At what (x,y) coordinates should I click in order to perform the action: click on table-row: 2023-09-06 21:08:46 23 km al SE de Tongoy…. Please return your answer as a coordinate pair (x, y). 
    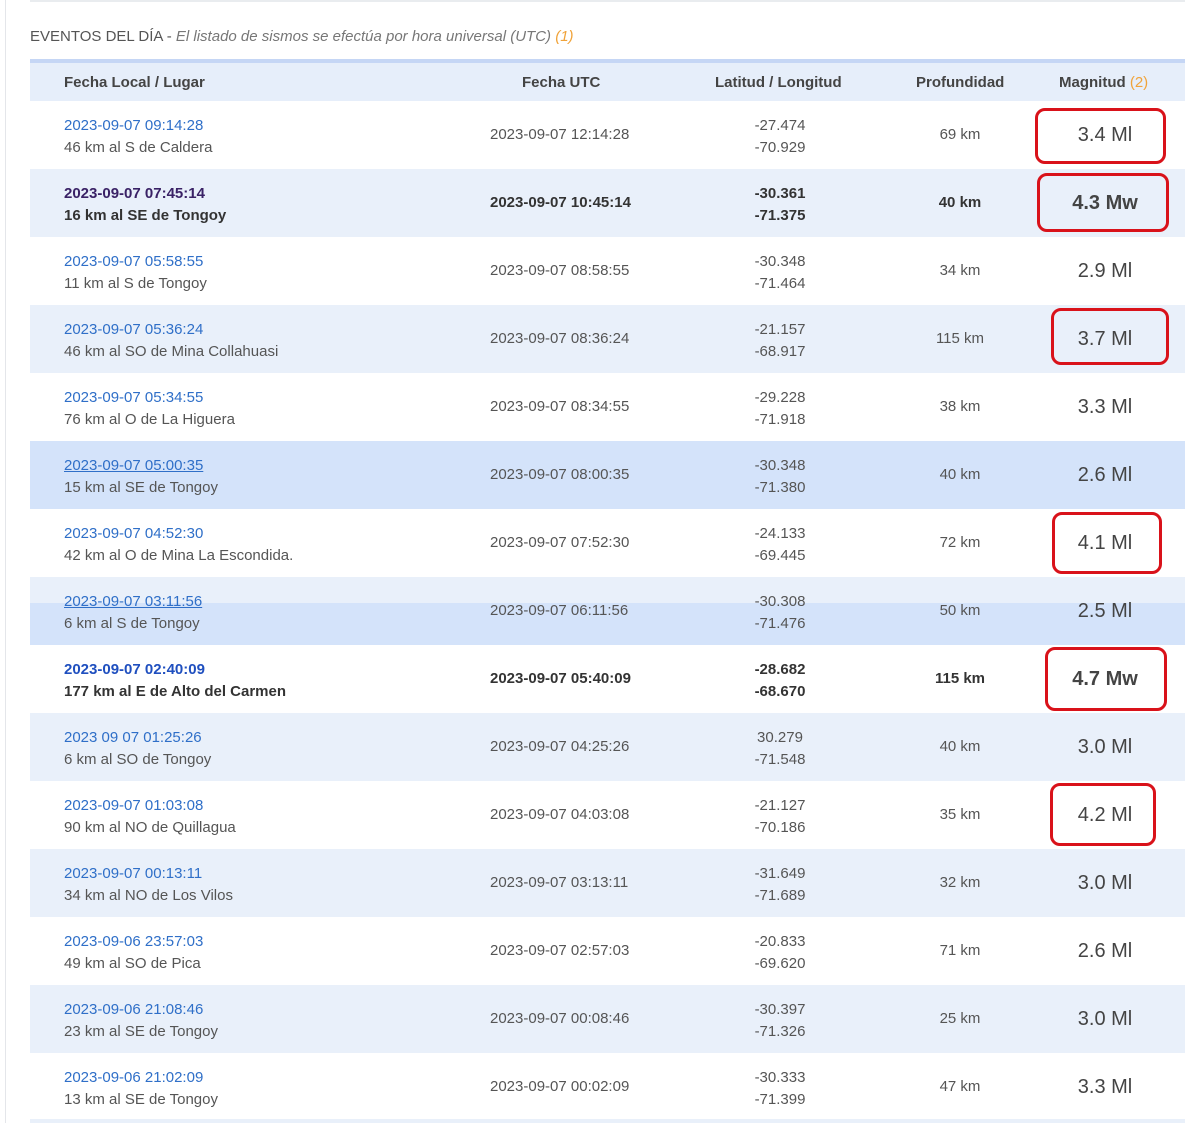
    Looking at the image, I should click on (607, 1019).